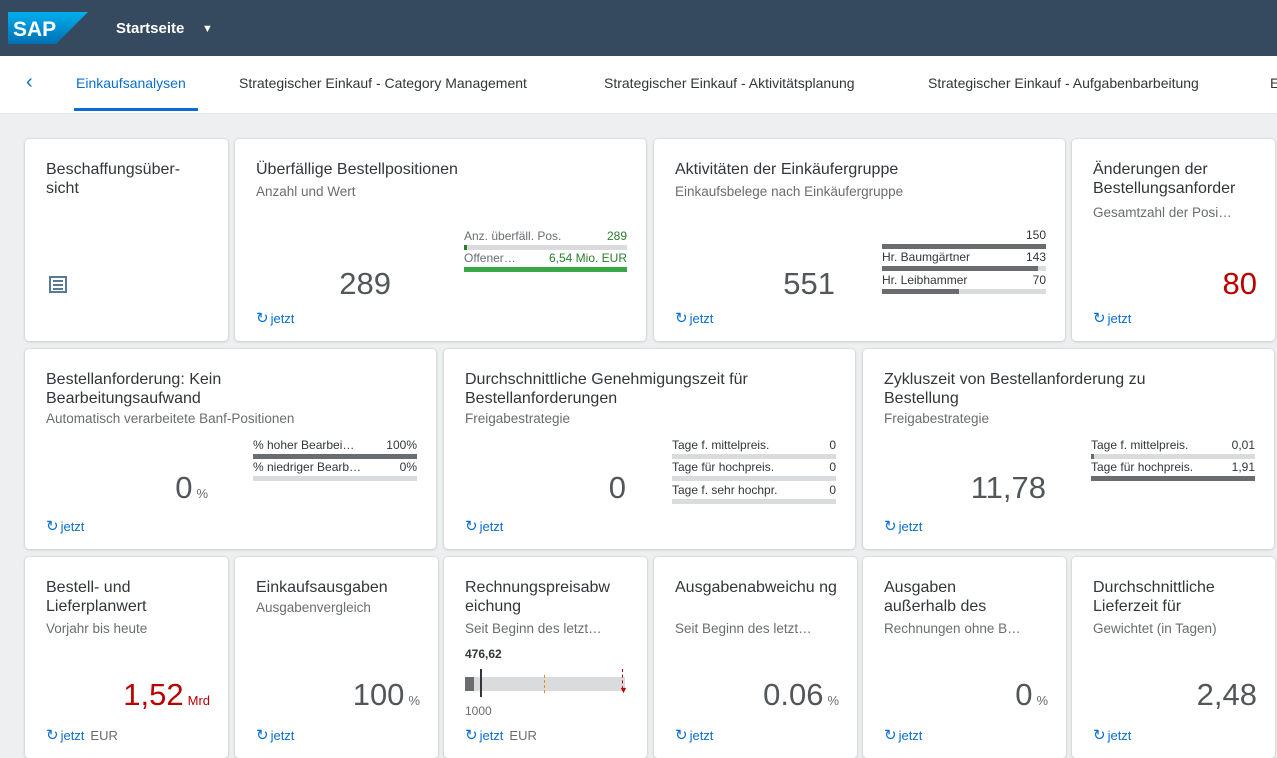 Image resolution: width=1277 pixels, height=758 pixels. Describe the element at coordinates (801, 694) in the screenshot. I see `kpi-value: 0.06%` at that location.